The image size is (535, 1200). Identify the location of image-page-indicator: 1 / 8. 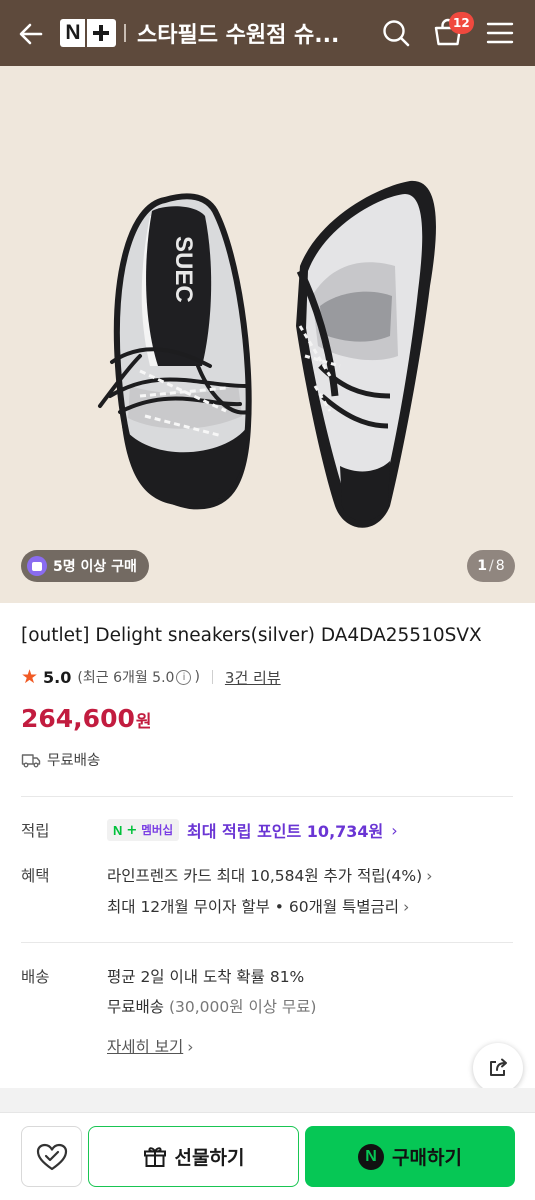
(491, 566).